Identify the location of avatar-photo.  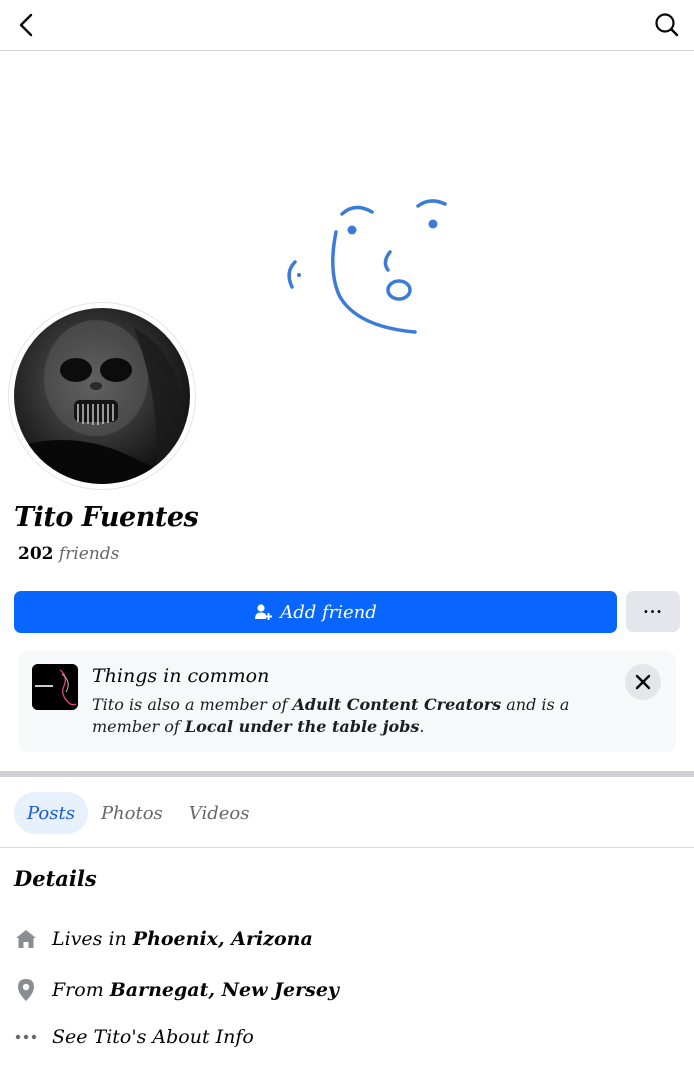
(102, 402).